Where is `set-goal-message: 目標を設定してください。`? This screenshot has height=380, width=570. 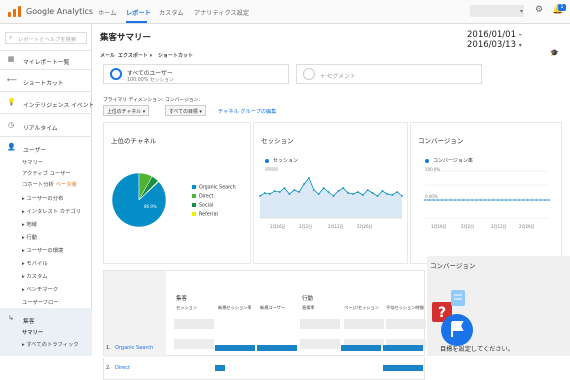
set-goal-message: 目標を設定してください。 is located at coordinates (477, 348).